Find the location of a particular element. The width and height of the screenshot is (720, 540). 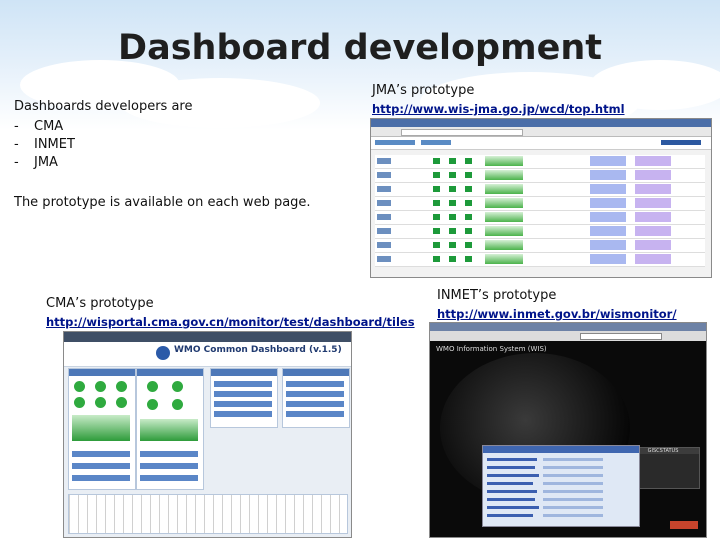

close-button is located at coordinates (684, 525).